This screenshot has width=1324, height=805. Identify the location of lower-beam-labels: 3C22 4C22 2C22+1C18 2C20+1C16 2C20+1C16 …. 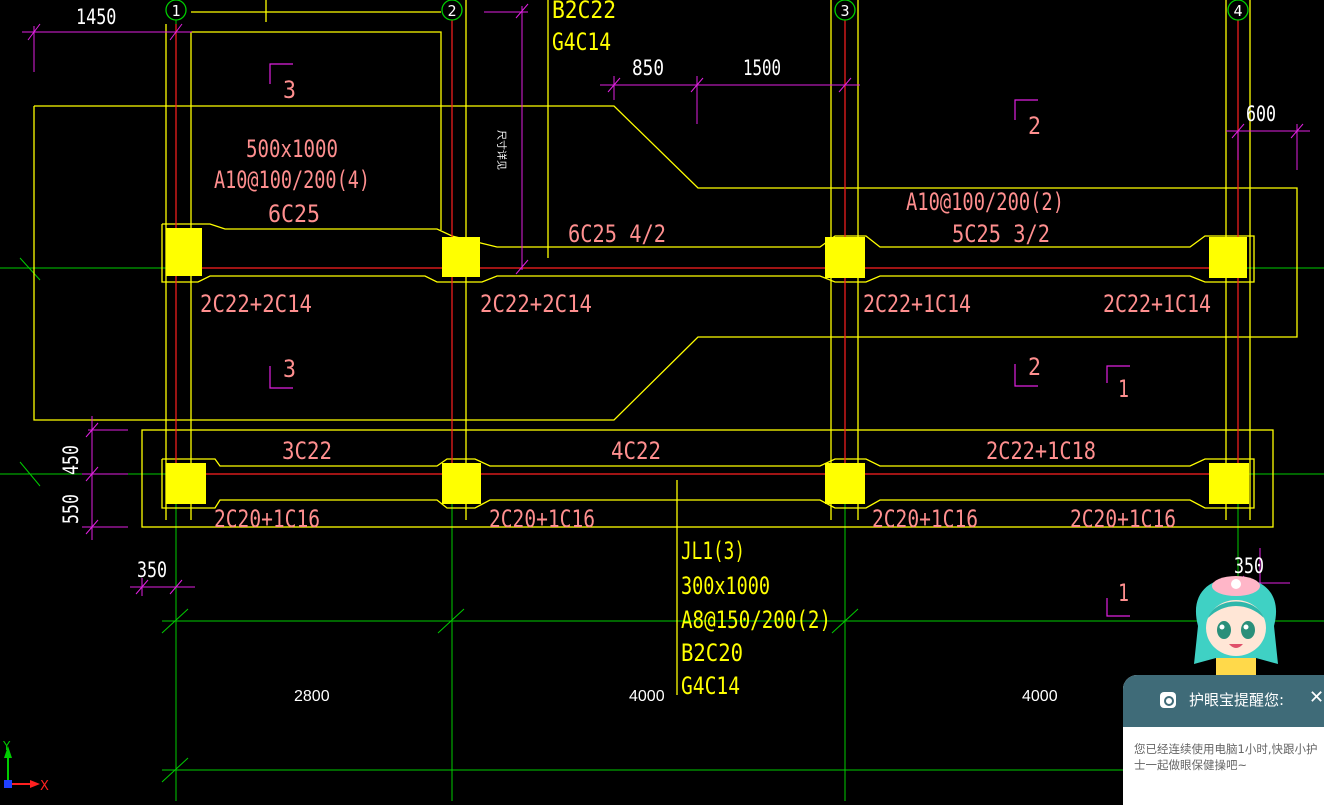
(695, 485).